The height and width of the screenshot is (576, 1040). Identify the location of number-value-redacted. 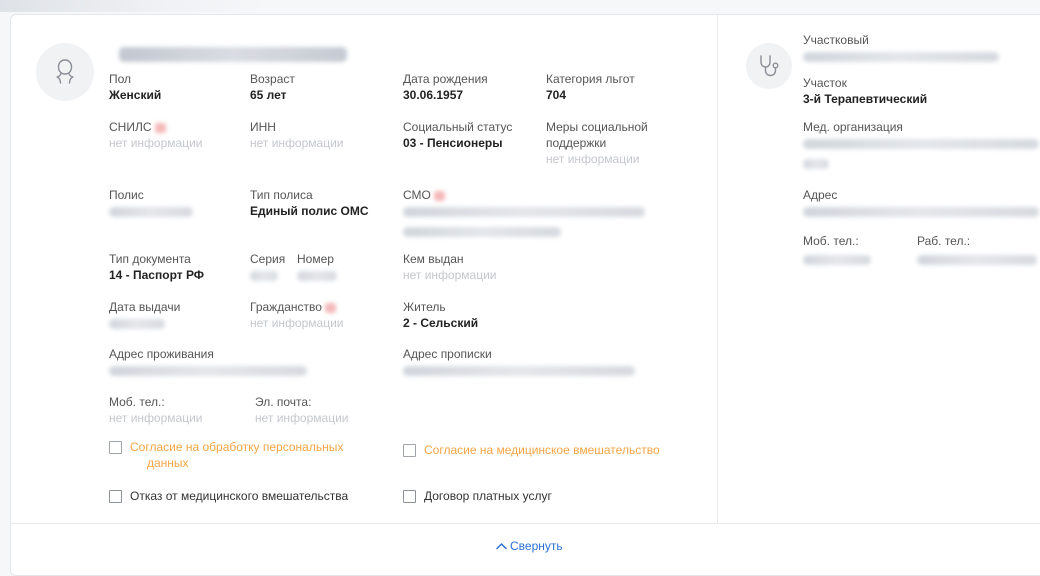
(317, 276).